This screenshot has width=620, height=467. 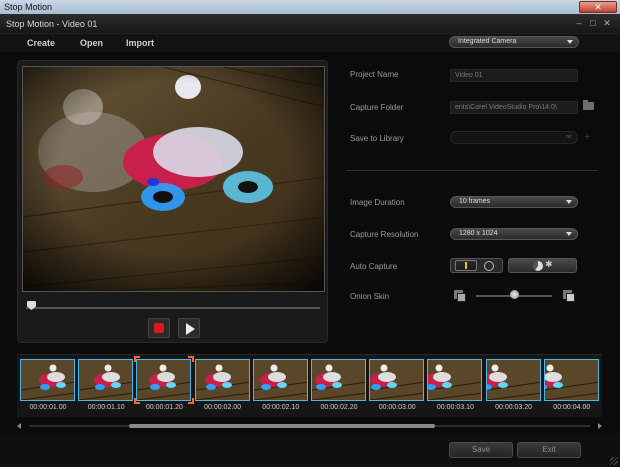 What do you see at coordinates (223, 407) in the screenshot?
I see `frame-timecode: 00:00:02.00` at bounding box center [223, 407].